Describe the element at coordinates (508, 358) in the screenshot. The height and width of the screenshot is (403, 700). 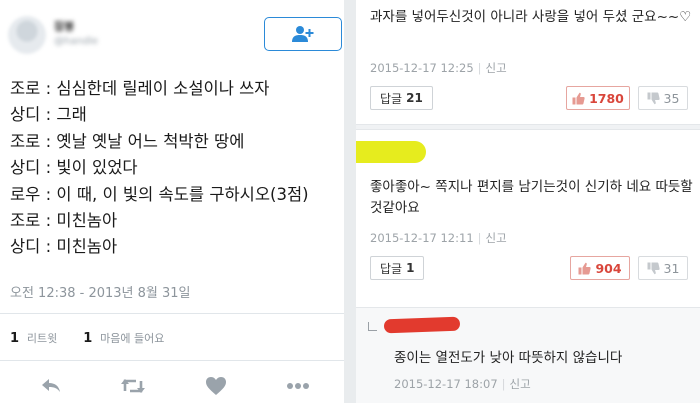
I see `reply-text: 종이는 열전도가 낮아 따뜻하지 않습니다` at that location.